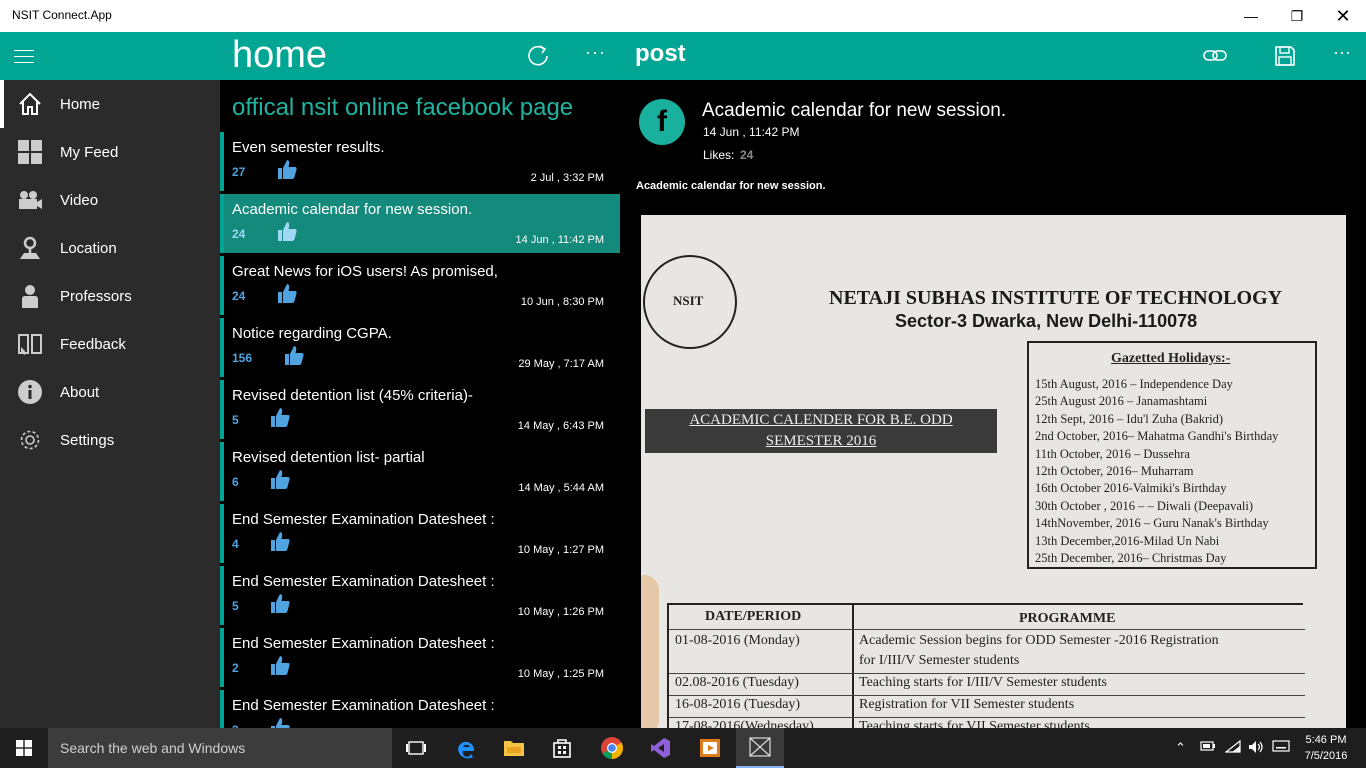  Describe the element at coordinates (560, 426) in the screenshot. I see `post-item-date: 14 May , 6:43 PM` at that location.